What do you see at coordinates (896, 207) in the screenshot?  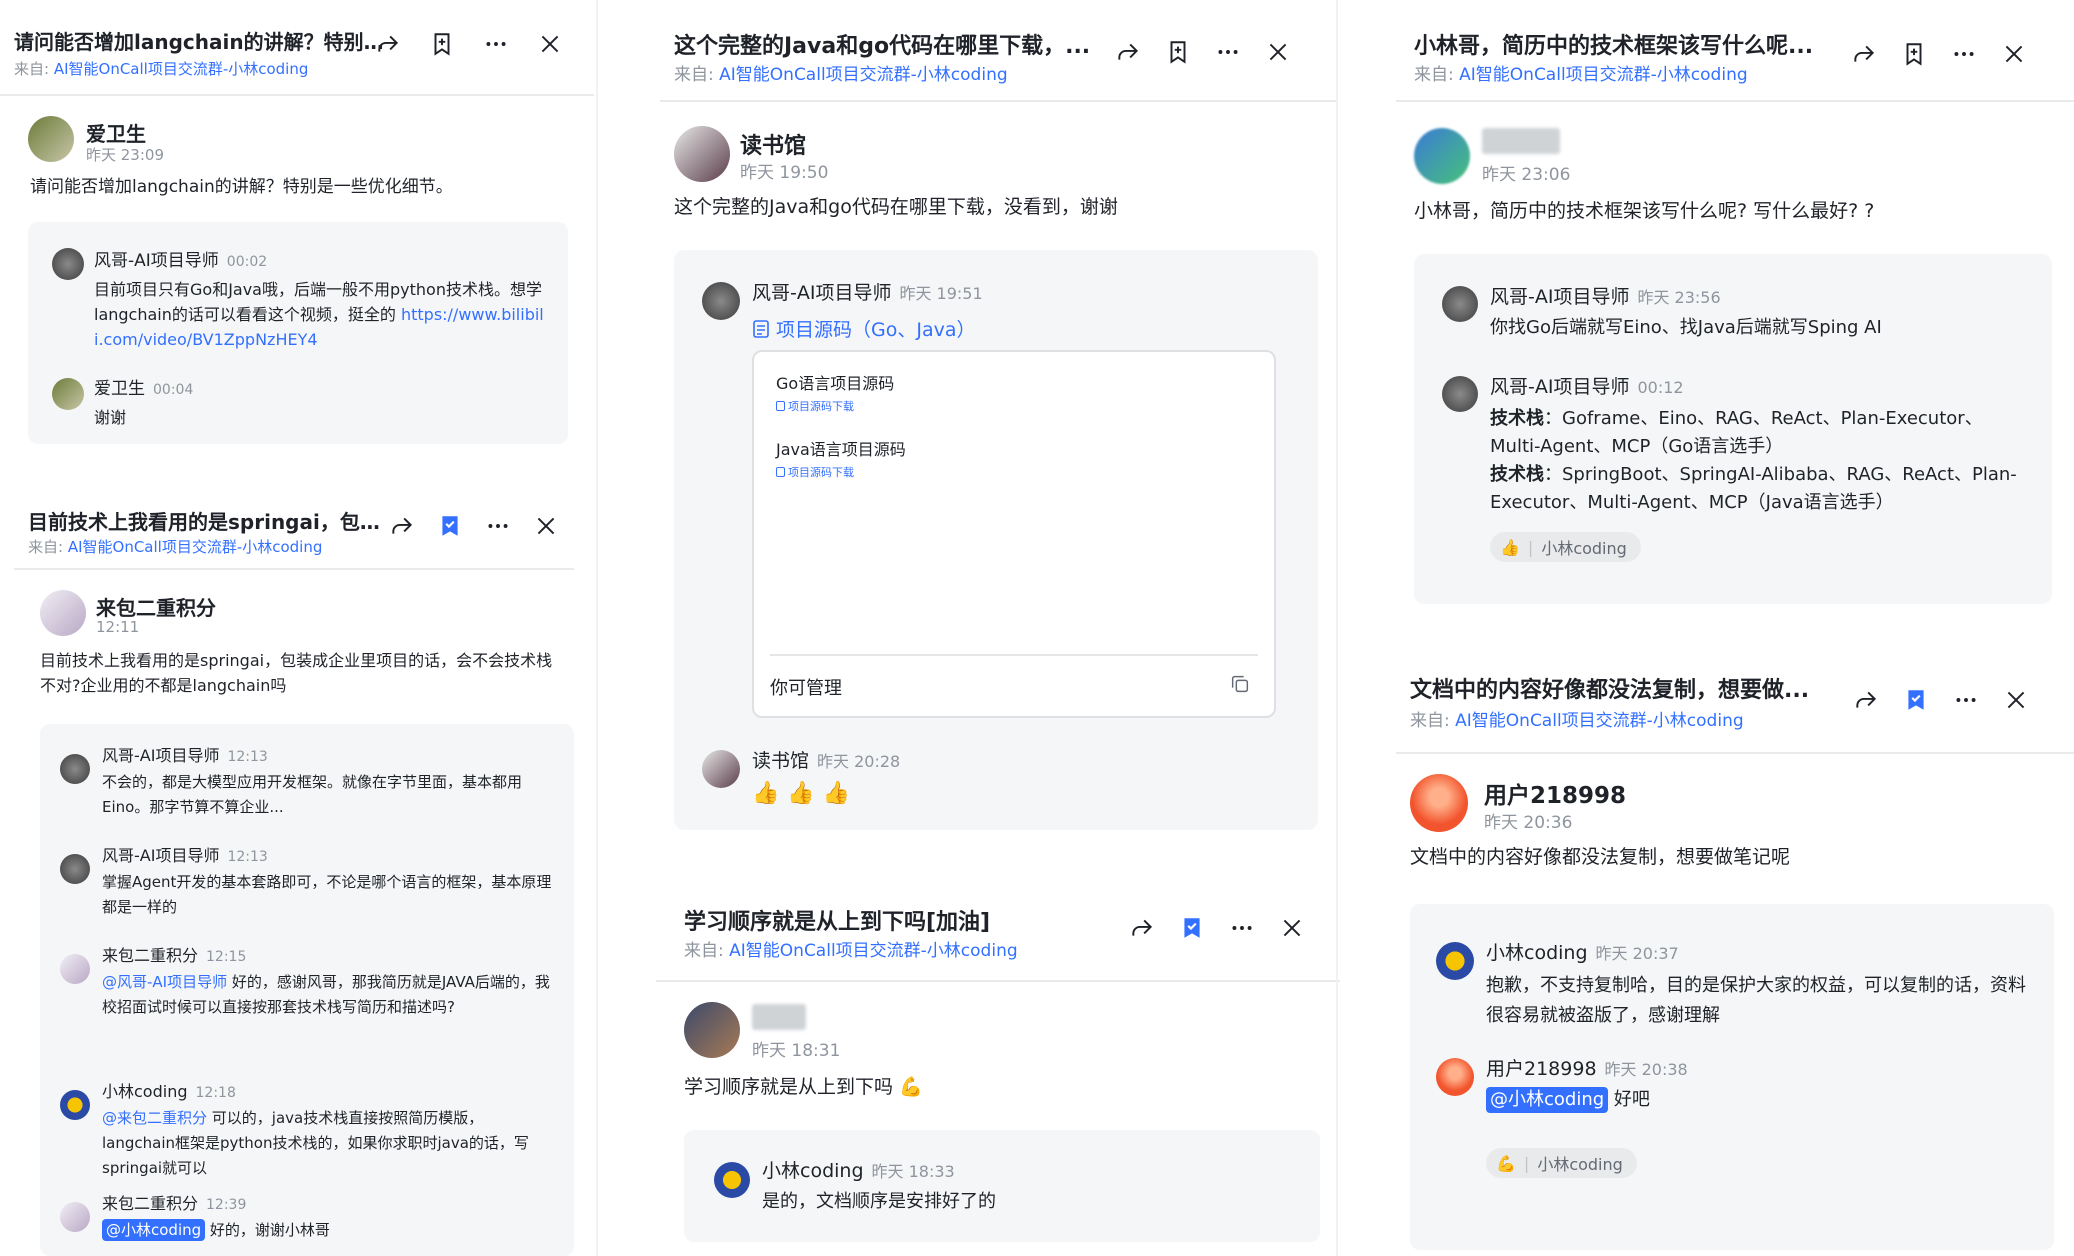 I see `post-text: 这个完整的Java和go代码在哪里下载，没看到，谢谢` at bounding box center [896, 207].